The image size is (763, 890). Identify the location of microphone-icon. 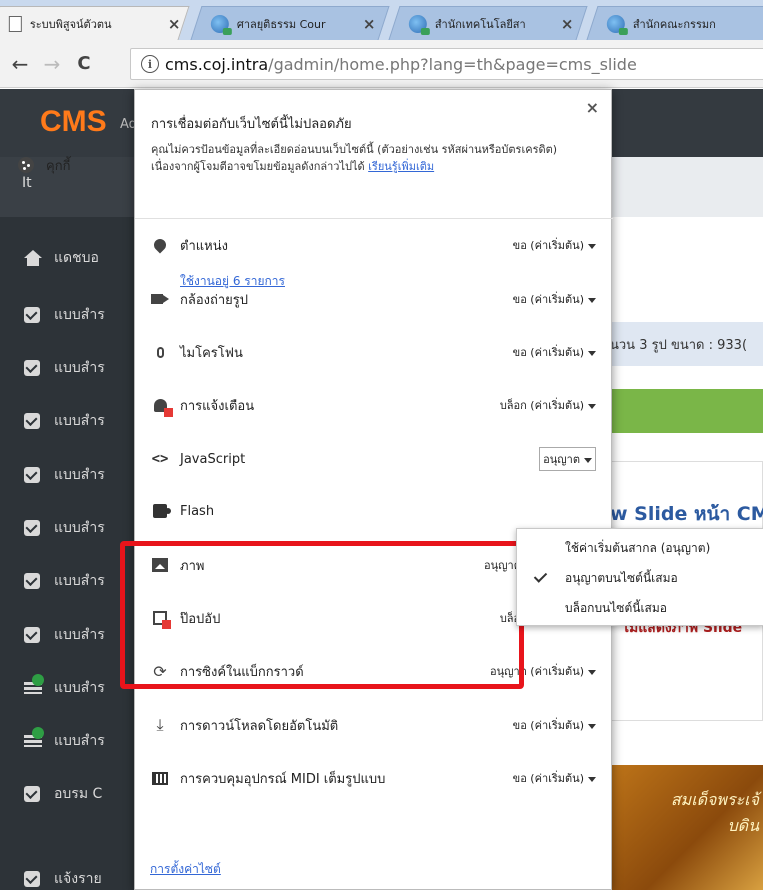
(160, 352).